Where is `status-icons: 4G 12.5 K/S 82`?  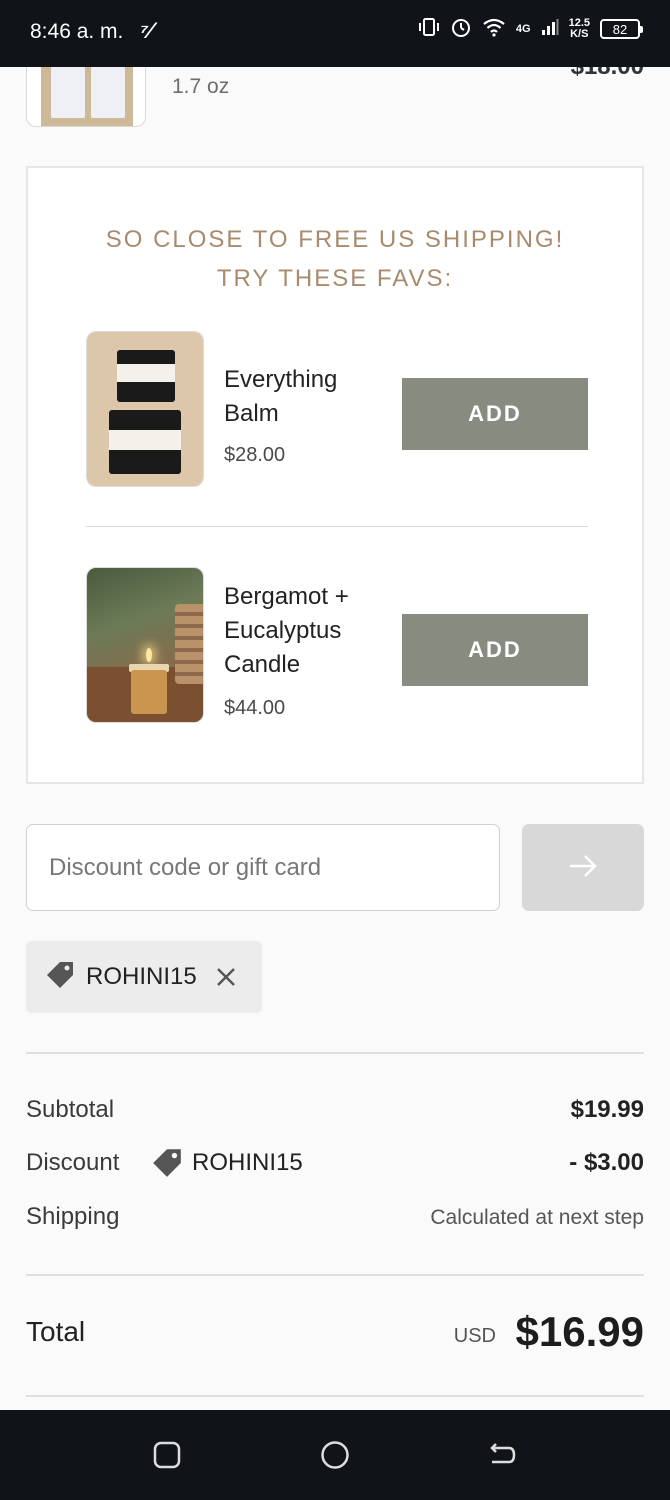 status-icons: 4G 12.5 K/S 82 is located at coordinates (530, 29).